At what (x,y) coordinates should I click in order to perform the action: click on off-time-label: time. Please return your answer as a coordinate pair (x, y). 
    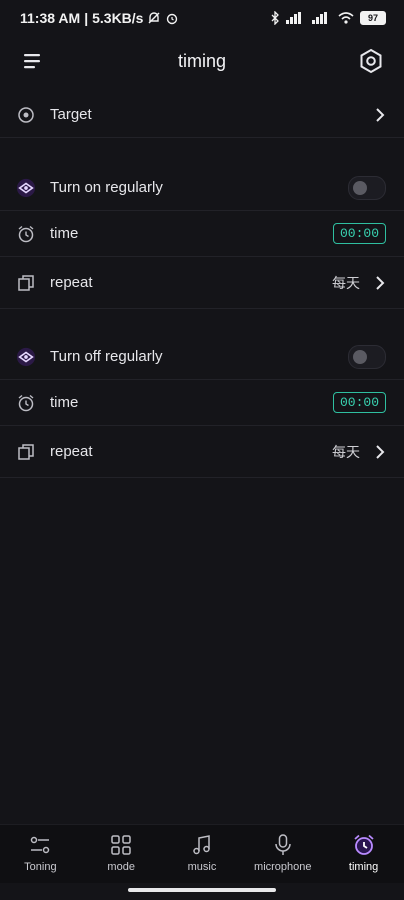
    Looking at the image, I should click on (64, 402).